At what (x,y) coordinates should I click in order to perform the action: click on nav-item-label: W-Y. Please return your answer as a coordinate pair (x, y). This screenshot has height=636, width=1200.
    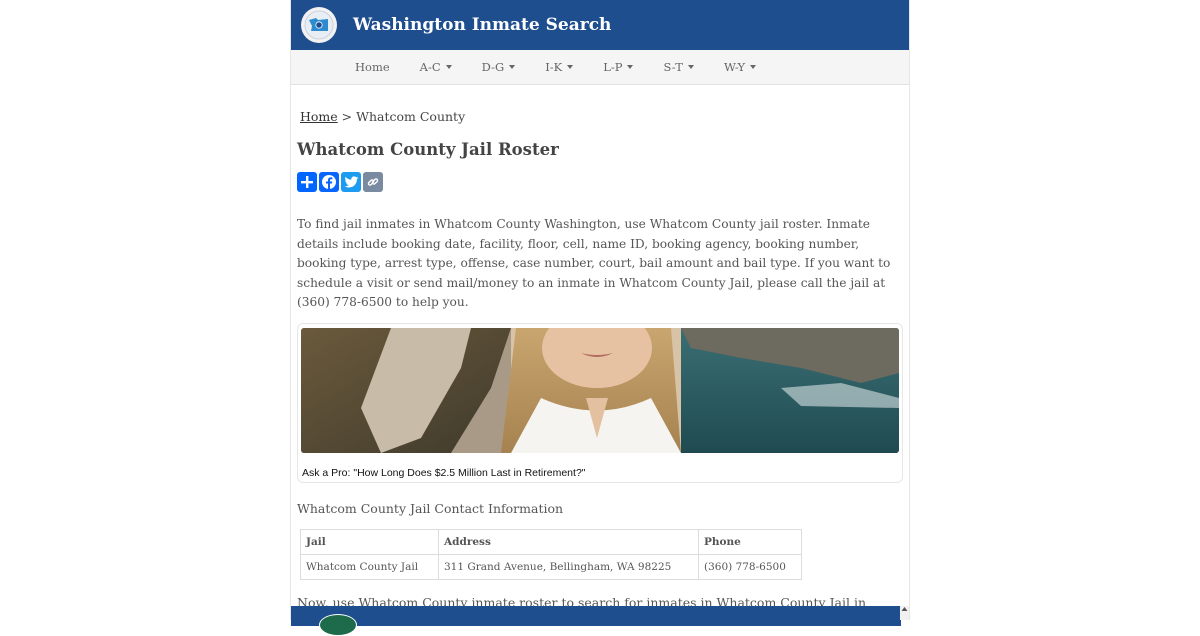
    Looking at the image, I should click on (734, 67).